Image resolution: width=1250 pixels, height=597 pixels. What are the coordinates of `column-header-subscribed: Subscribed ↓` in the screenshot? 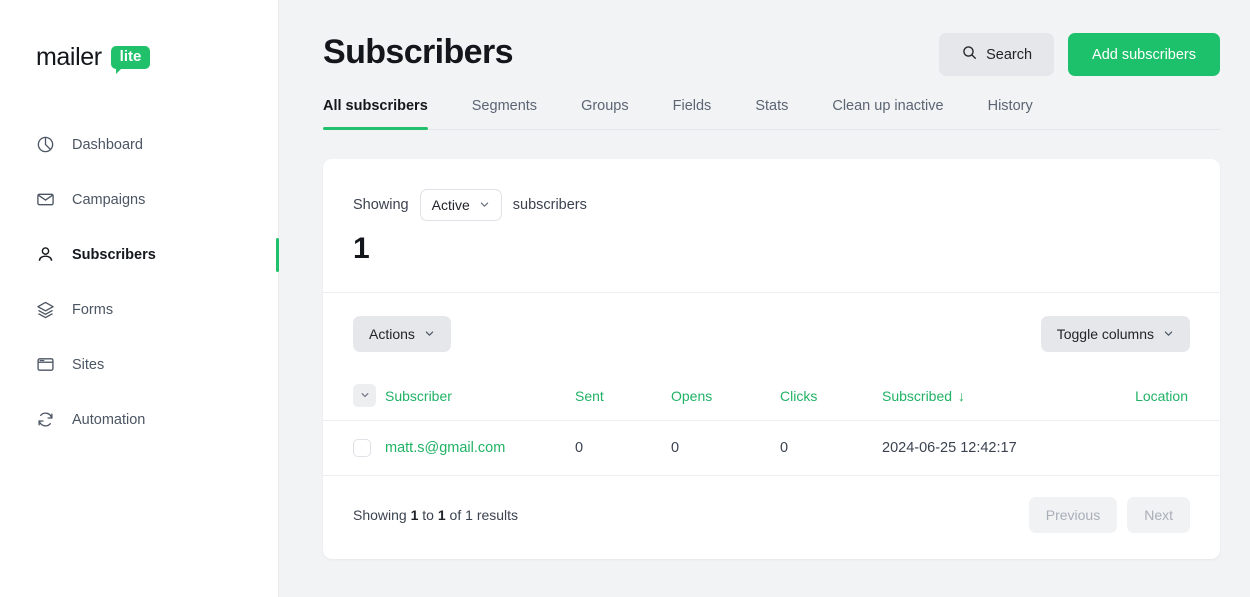 It's located at (997, 397).